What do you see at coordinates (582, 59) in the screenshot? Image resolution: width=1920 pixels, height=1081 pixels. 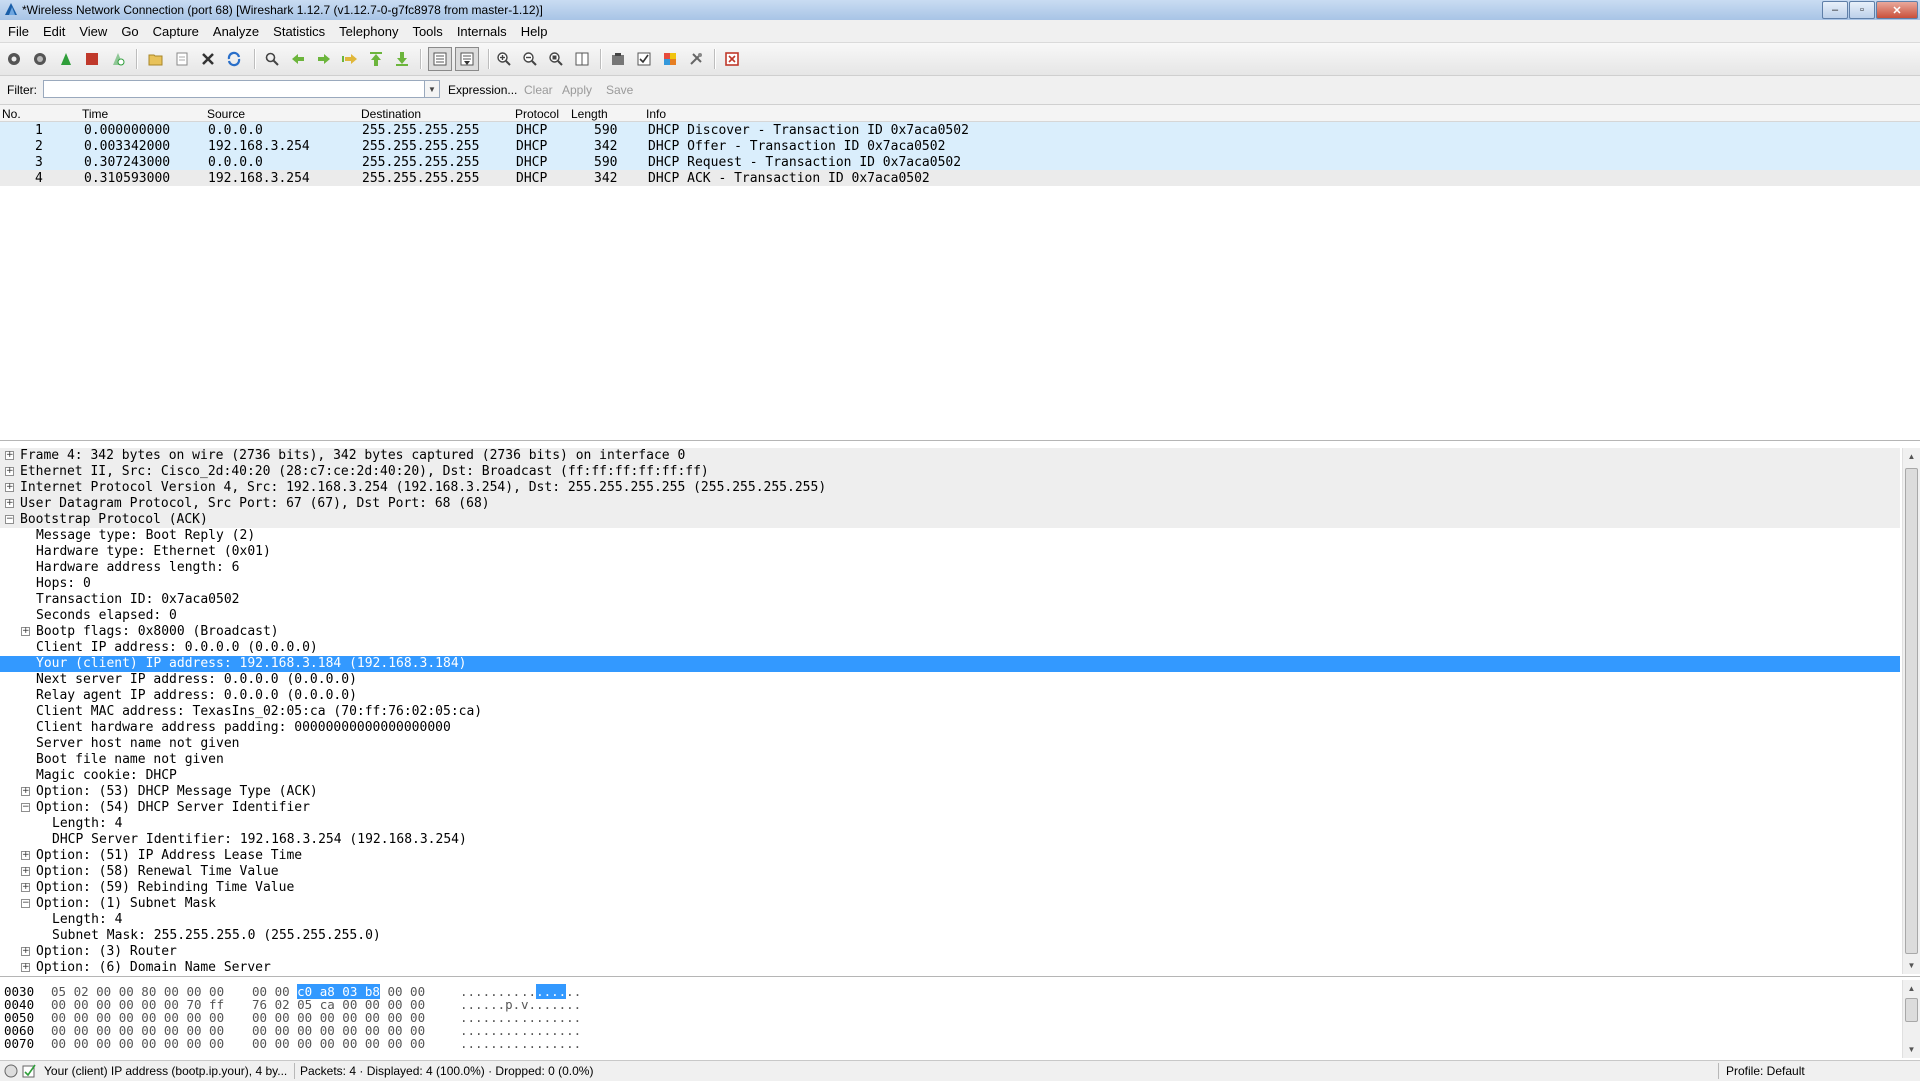 I see `resize-columns-icon` at bounding box center [582, 59].